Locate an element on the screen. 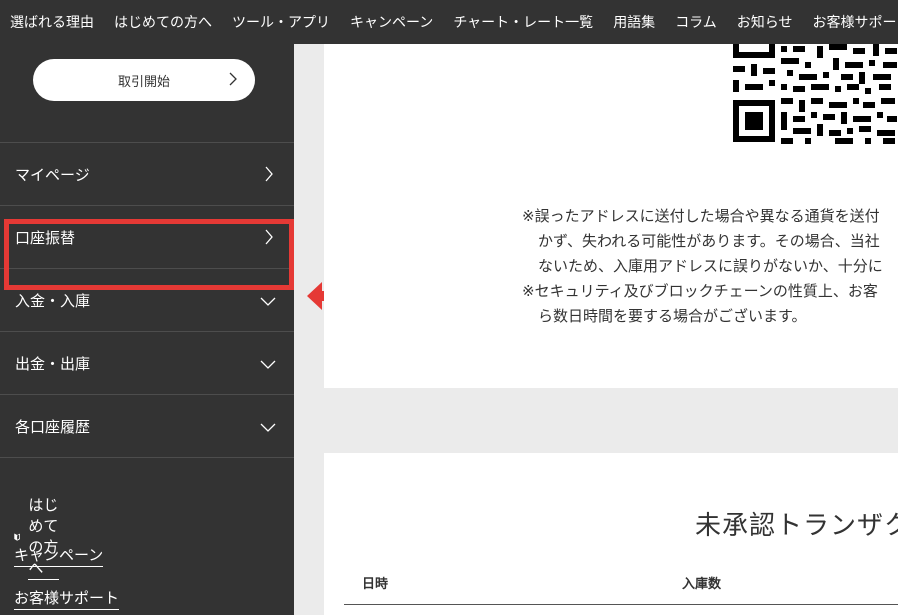 The width and height of the screenshot is (898, 615). table-header-date: 日時 is located at coordinates (375, 584).